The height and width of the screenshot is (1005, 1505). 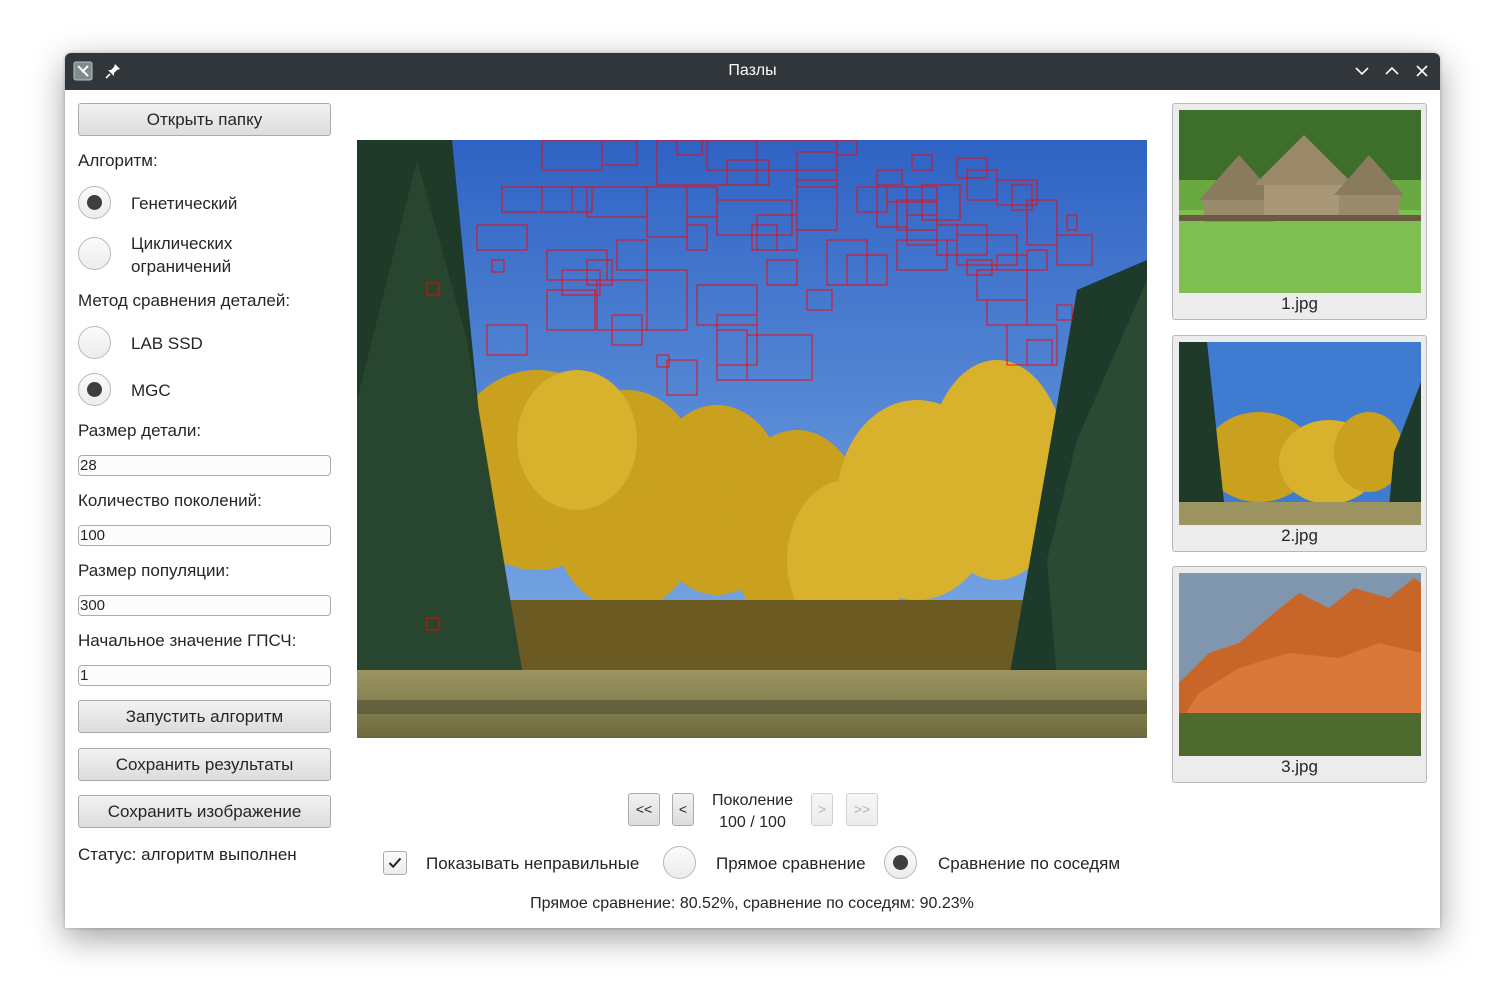 What do you see at coordinates (1392, 71) in the screenshot?
I see `maximize-icon` at bounding box center [1392, 71].